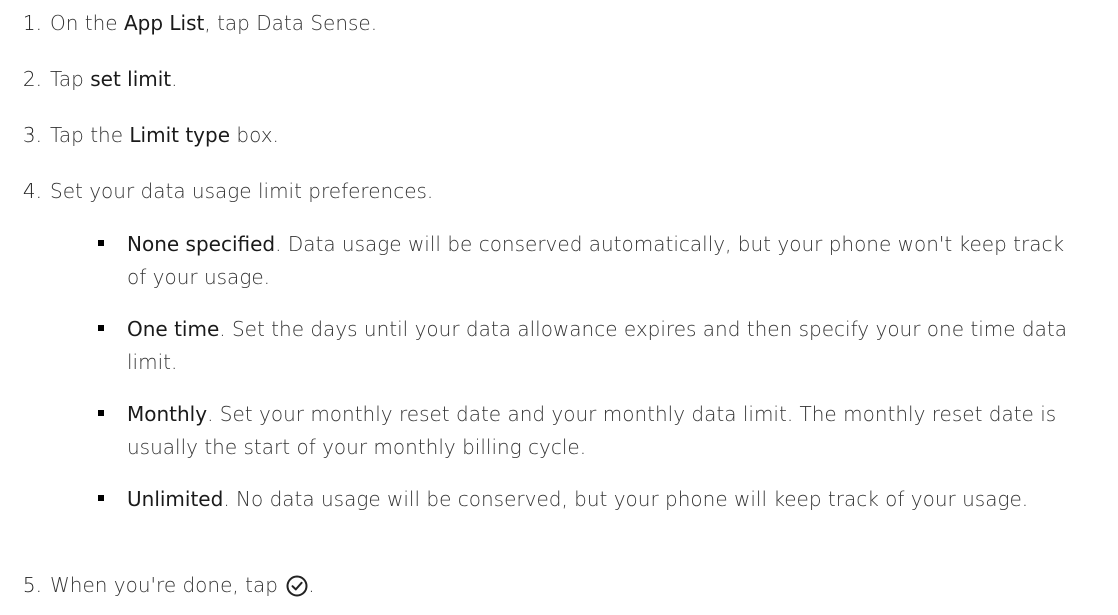 Image resolution: width=1118 pixels, height=615 pixels. What do you see at coordinates (32, 79) in the screenshot?
I see `step-number: 2.` at bounding box center [32, 79].